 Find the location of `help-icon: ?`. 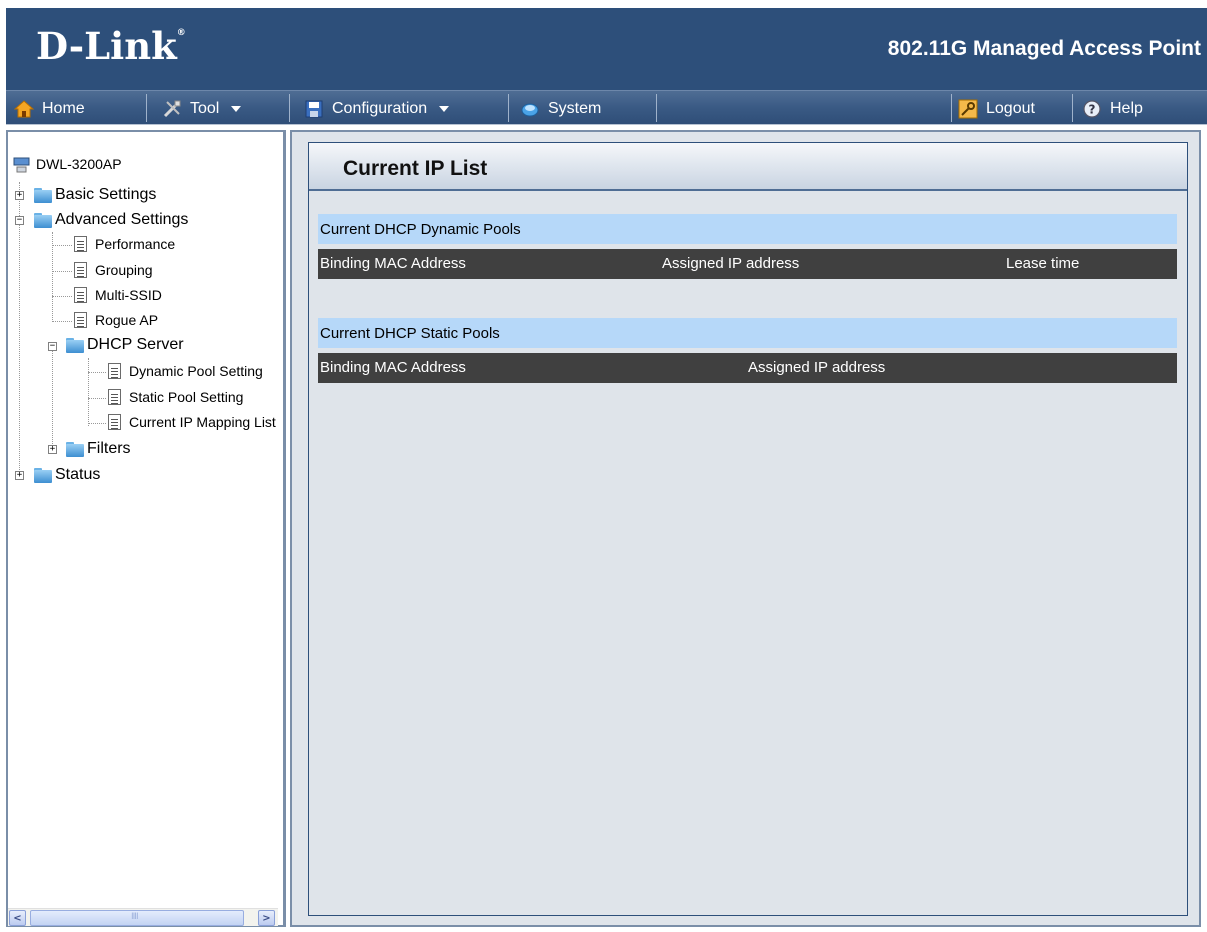

help-icon: ? is located at coordinates (1092, 109).